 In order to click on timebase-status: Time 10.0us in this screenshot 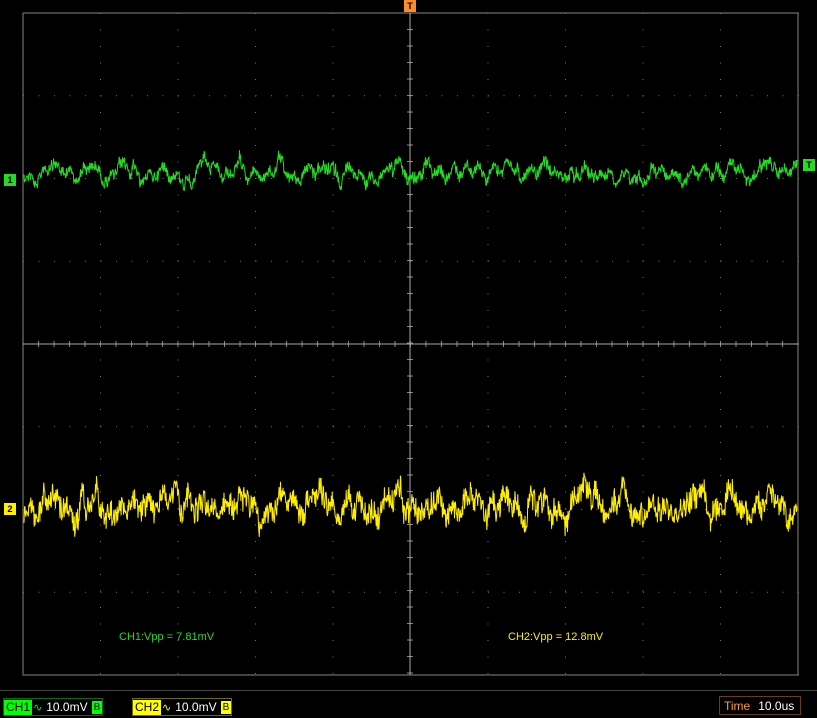, I will do `click(760, 705)`.